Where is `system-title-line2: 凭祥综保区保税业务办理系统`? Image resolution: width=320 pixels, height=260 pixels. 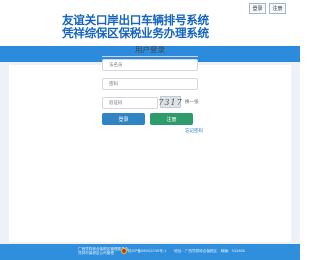 system-title-line2: 凭祥综保区保税业务办理系统 is located at coordinates (135, 33).